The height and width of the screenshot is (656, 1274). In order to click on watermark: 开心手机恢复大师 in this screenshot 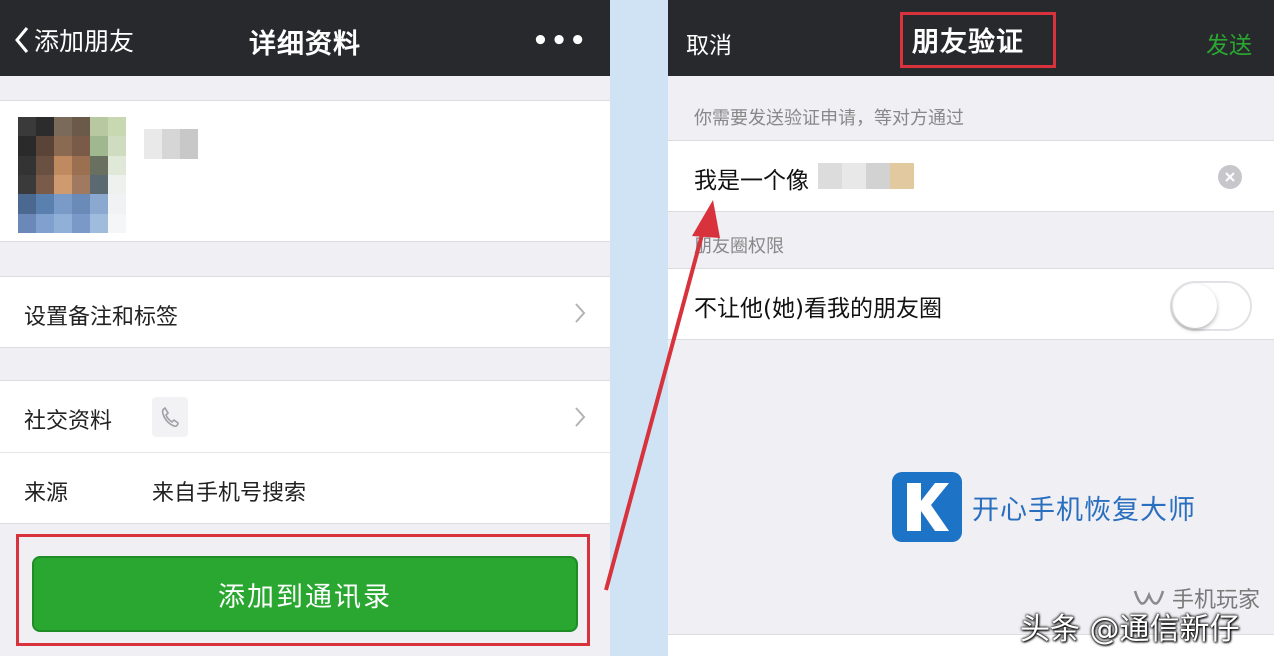, I will do `click(1044, 507)`.